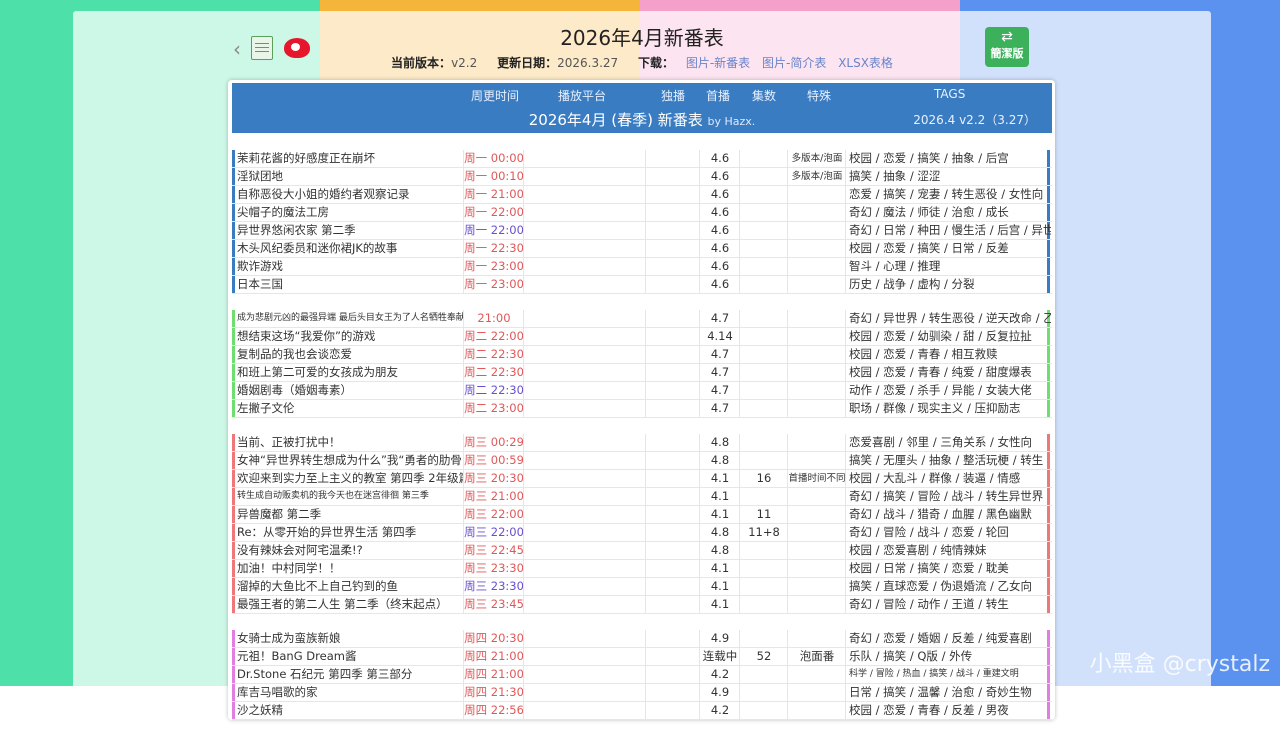 This screenshot has height=736, width=1280. I want to click on table-row: 没有辣妹会对阿宅温柔!? 周三 22:45 4.8 校园 / 恋爱喜剧 / 纯情辣妹, so click(642, 551).